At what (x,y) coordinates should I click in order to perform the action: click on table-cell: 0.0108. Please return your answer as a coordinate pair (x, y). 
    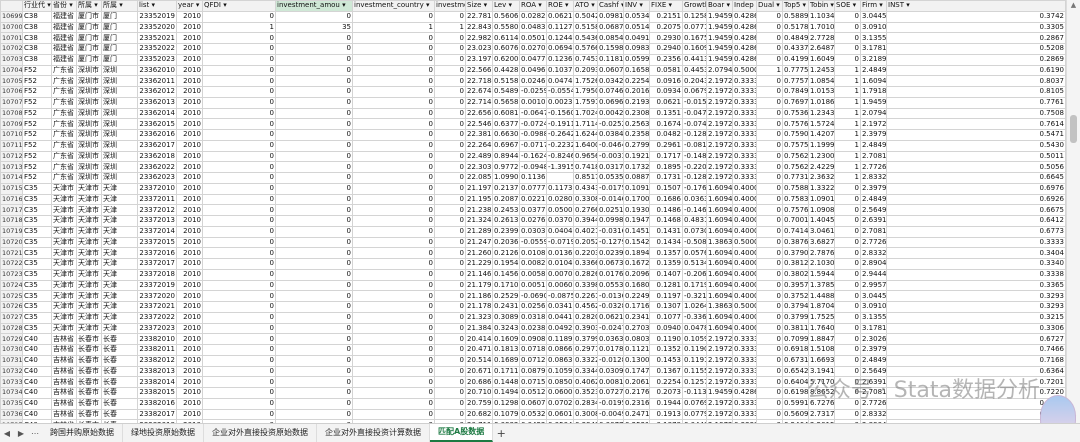
    Looking at the image, I should click on (533, 253).